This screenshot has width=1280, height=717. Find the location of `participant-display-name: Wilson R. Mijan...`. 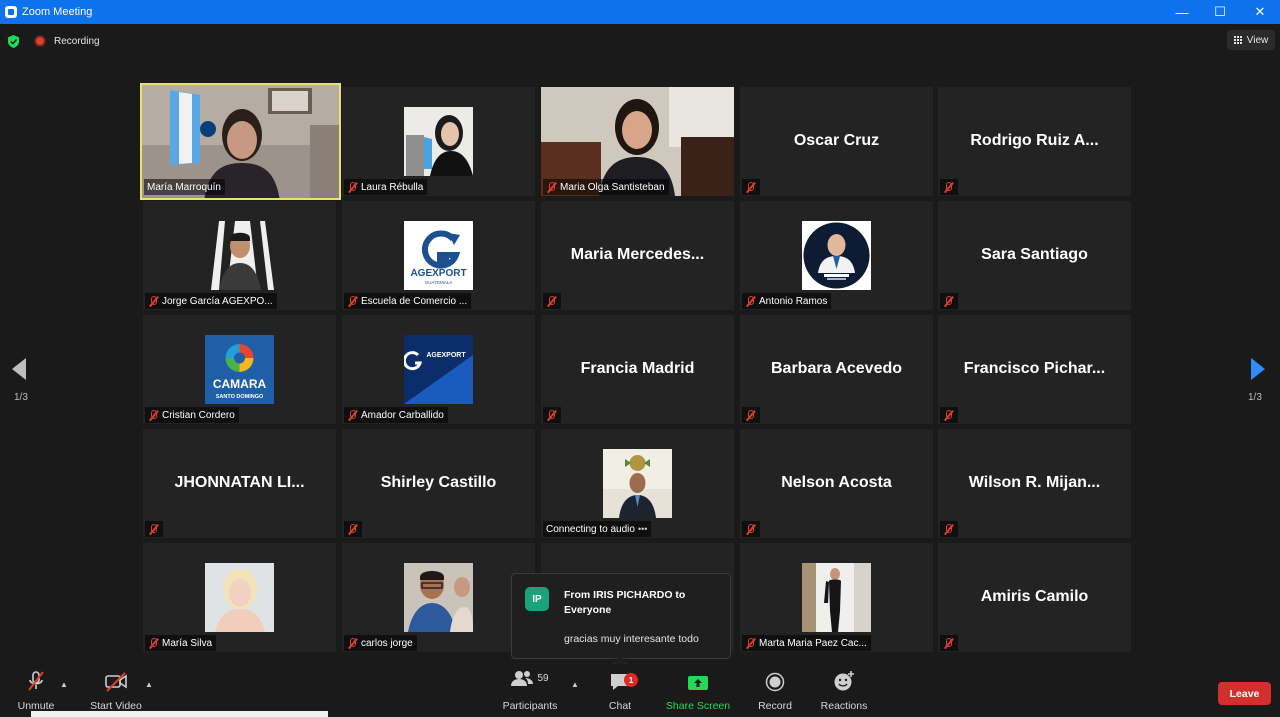

participant-display-name: Wilson R. Mijan... is located at coordinates (1034, 482).